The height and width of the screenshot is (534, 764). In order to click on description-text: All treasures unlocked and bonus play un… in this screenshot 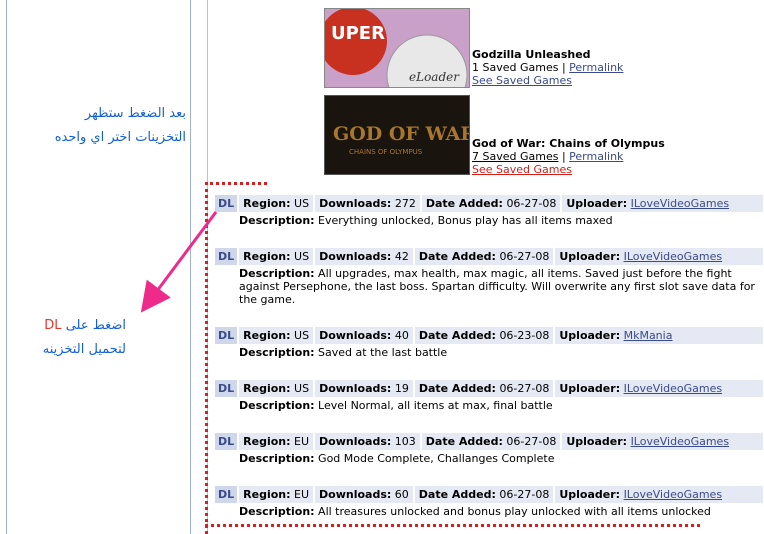, I will do `click(514, 511)`.